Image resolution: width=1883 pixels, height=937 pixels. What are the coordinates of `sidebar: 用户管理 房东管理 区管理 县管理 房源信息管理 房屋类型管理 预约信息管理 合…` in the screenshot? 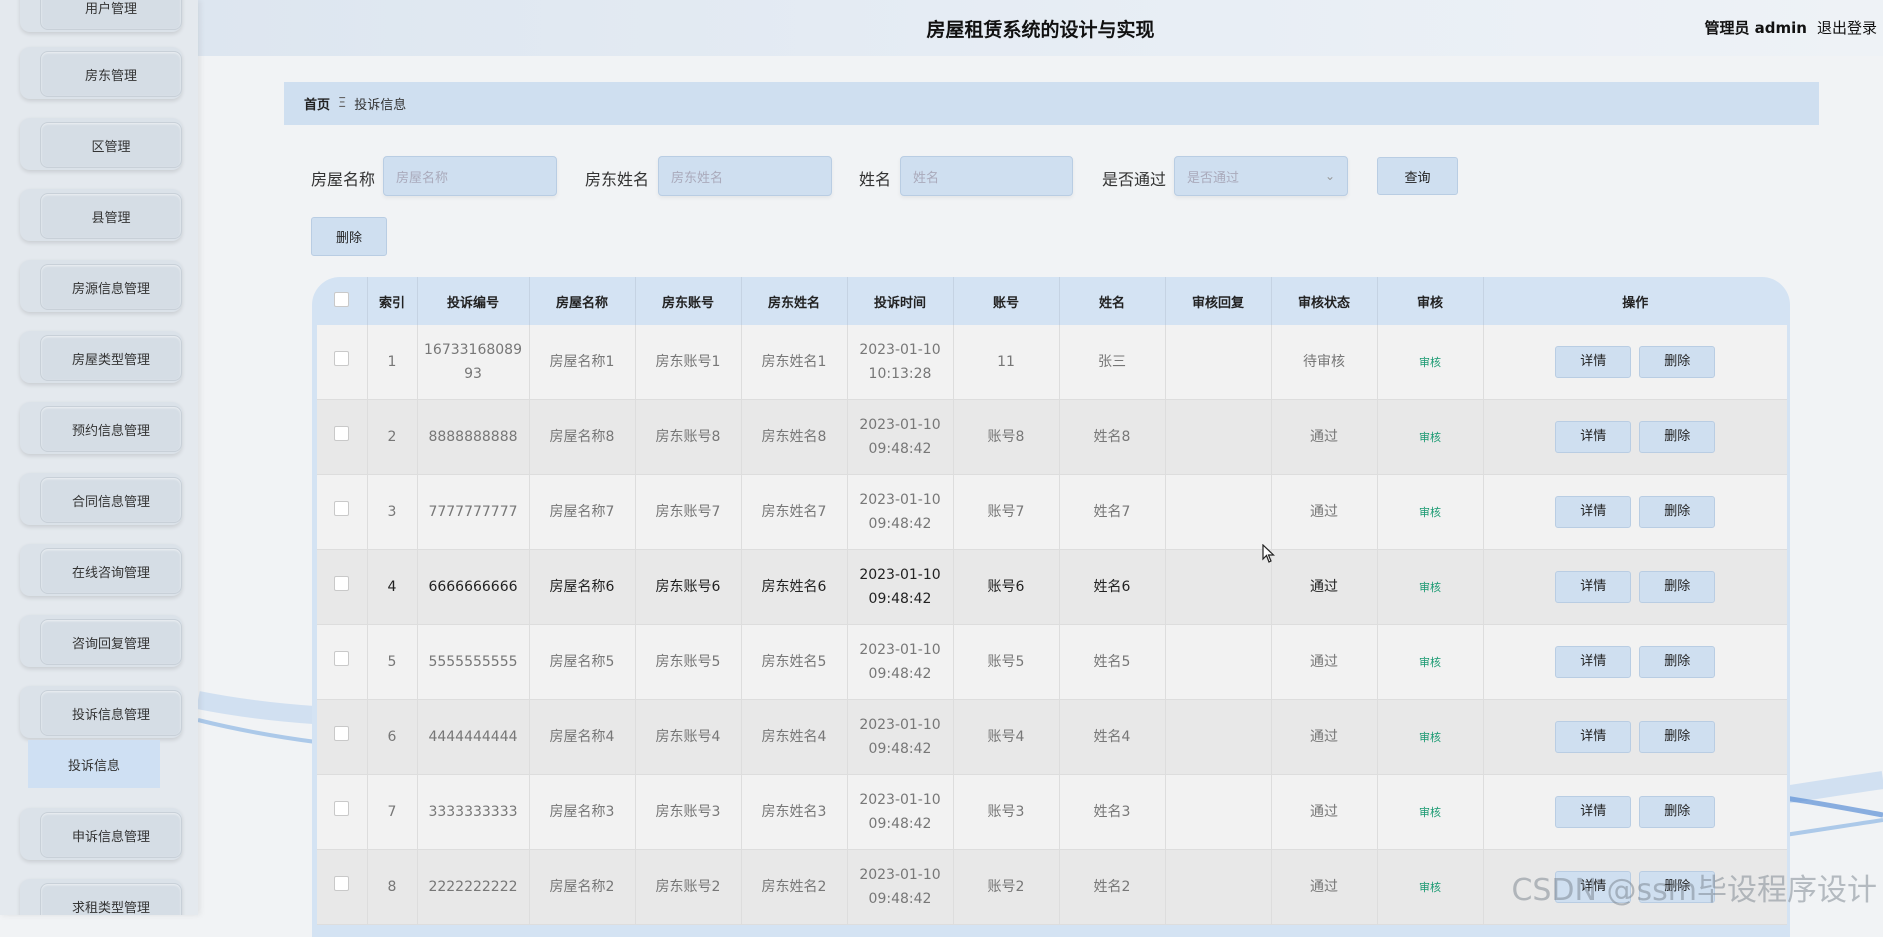 It's located at (99, 457).